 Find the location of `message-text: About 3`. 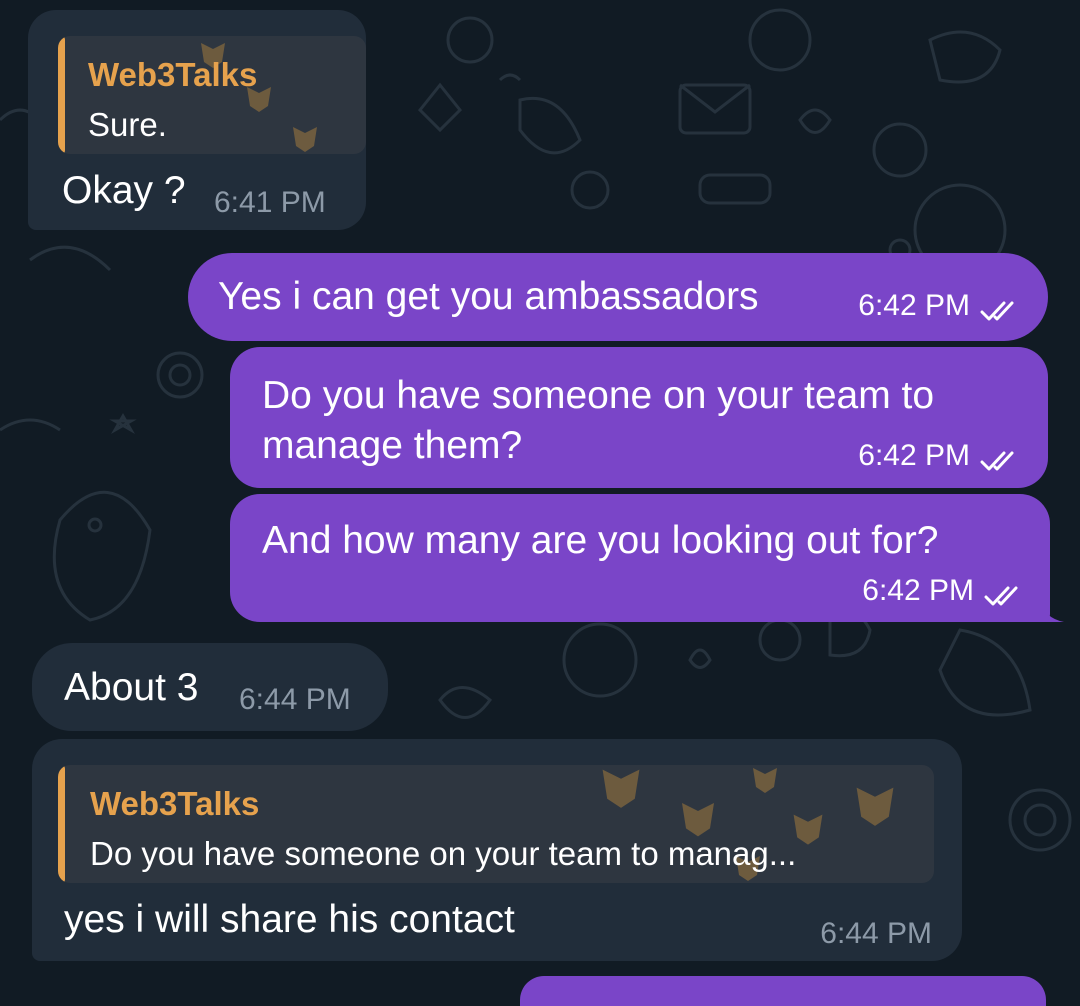

message-text: About 3 is located at coordinates (131, 687).